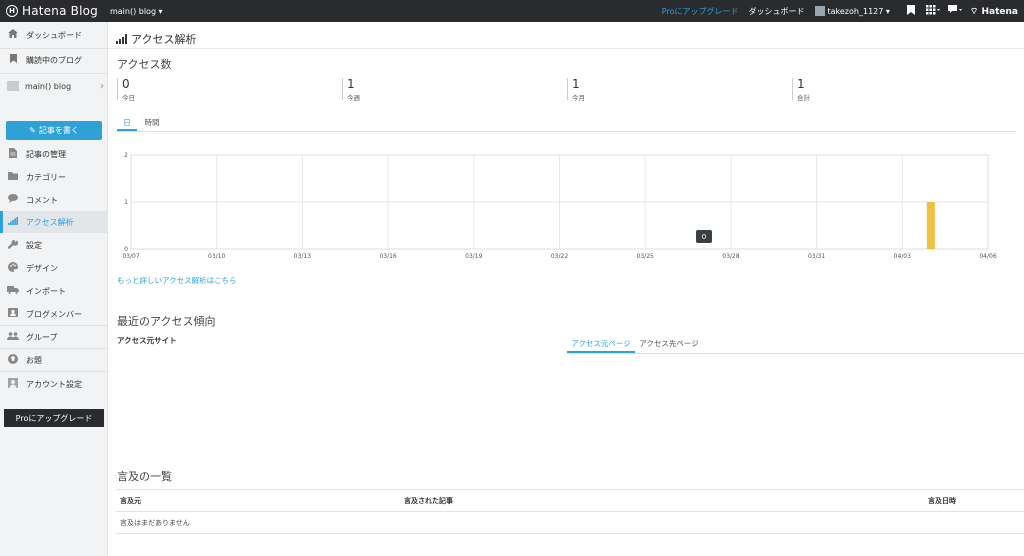  Describe the element at coordinates (166, 321) in the screenshot. I see `recent-trends-heading: 最近のアクセス傾向` at that location.